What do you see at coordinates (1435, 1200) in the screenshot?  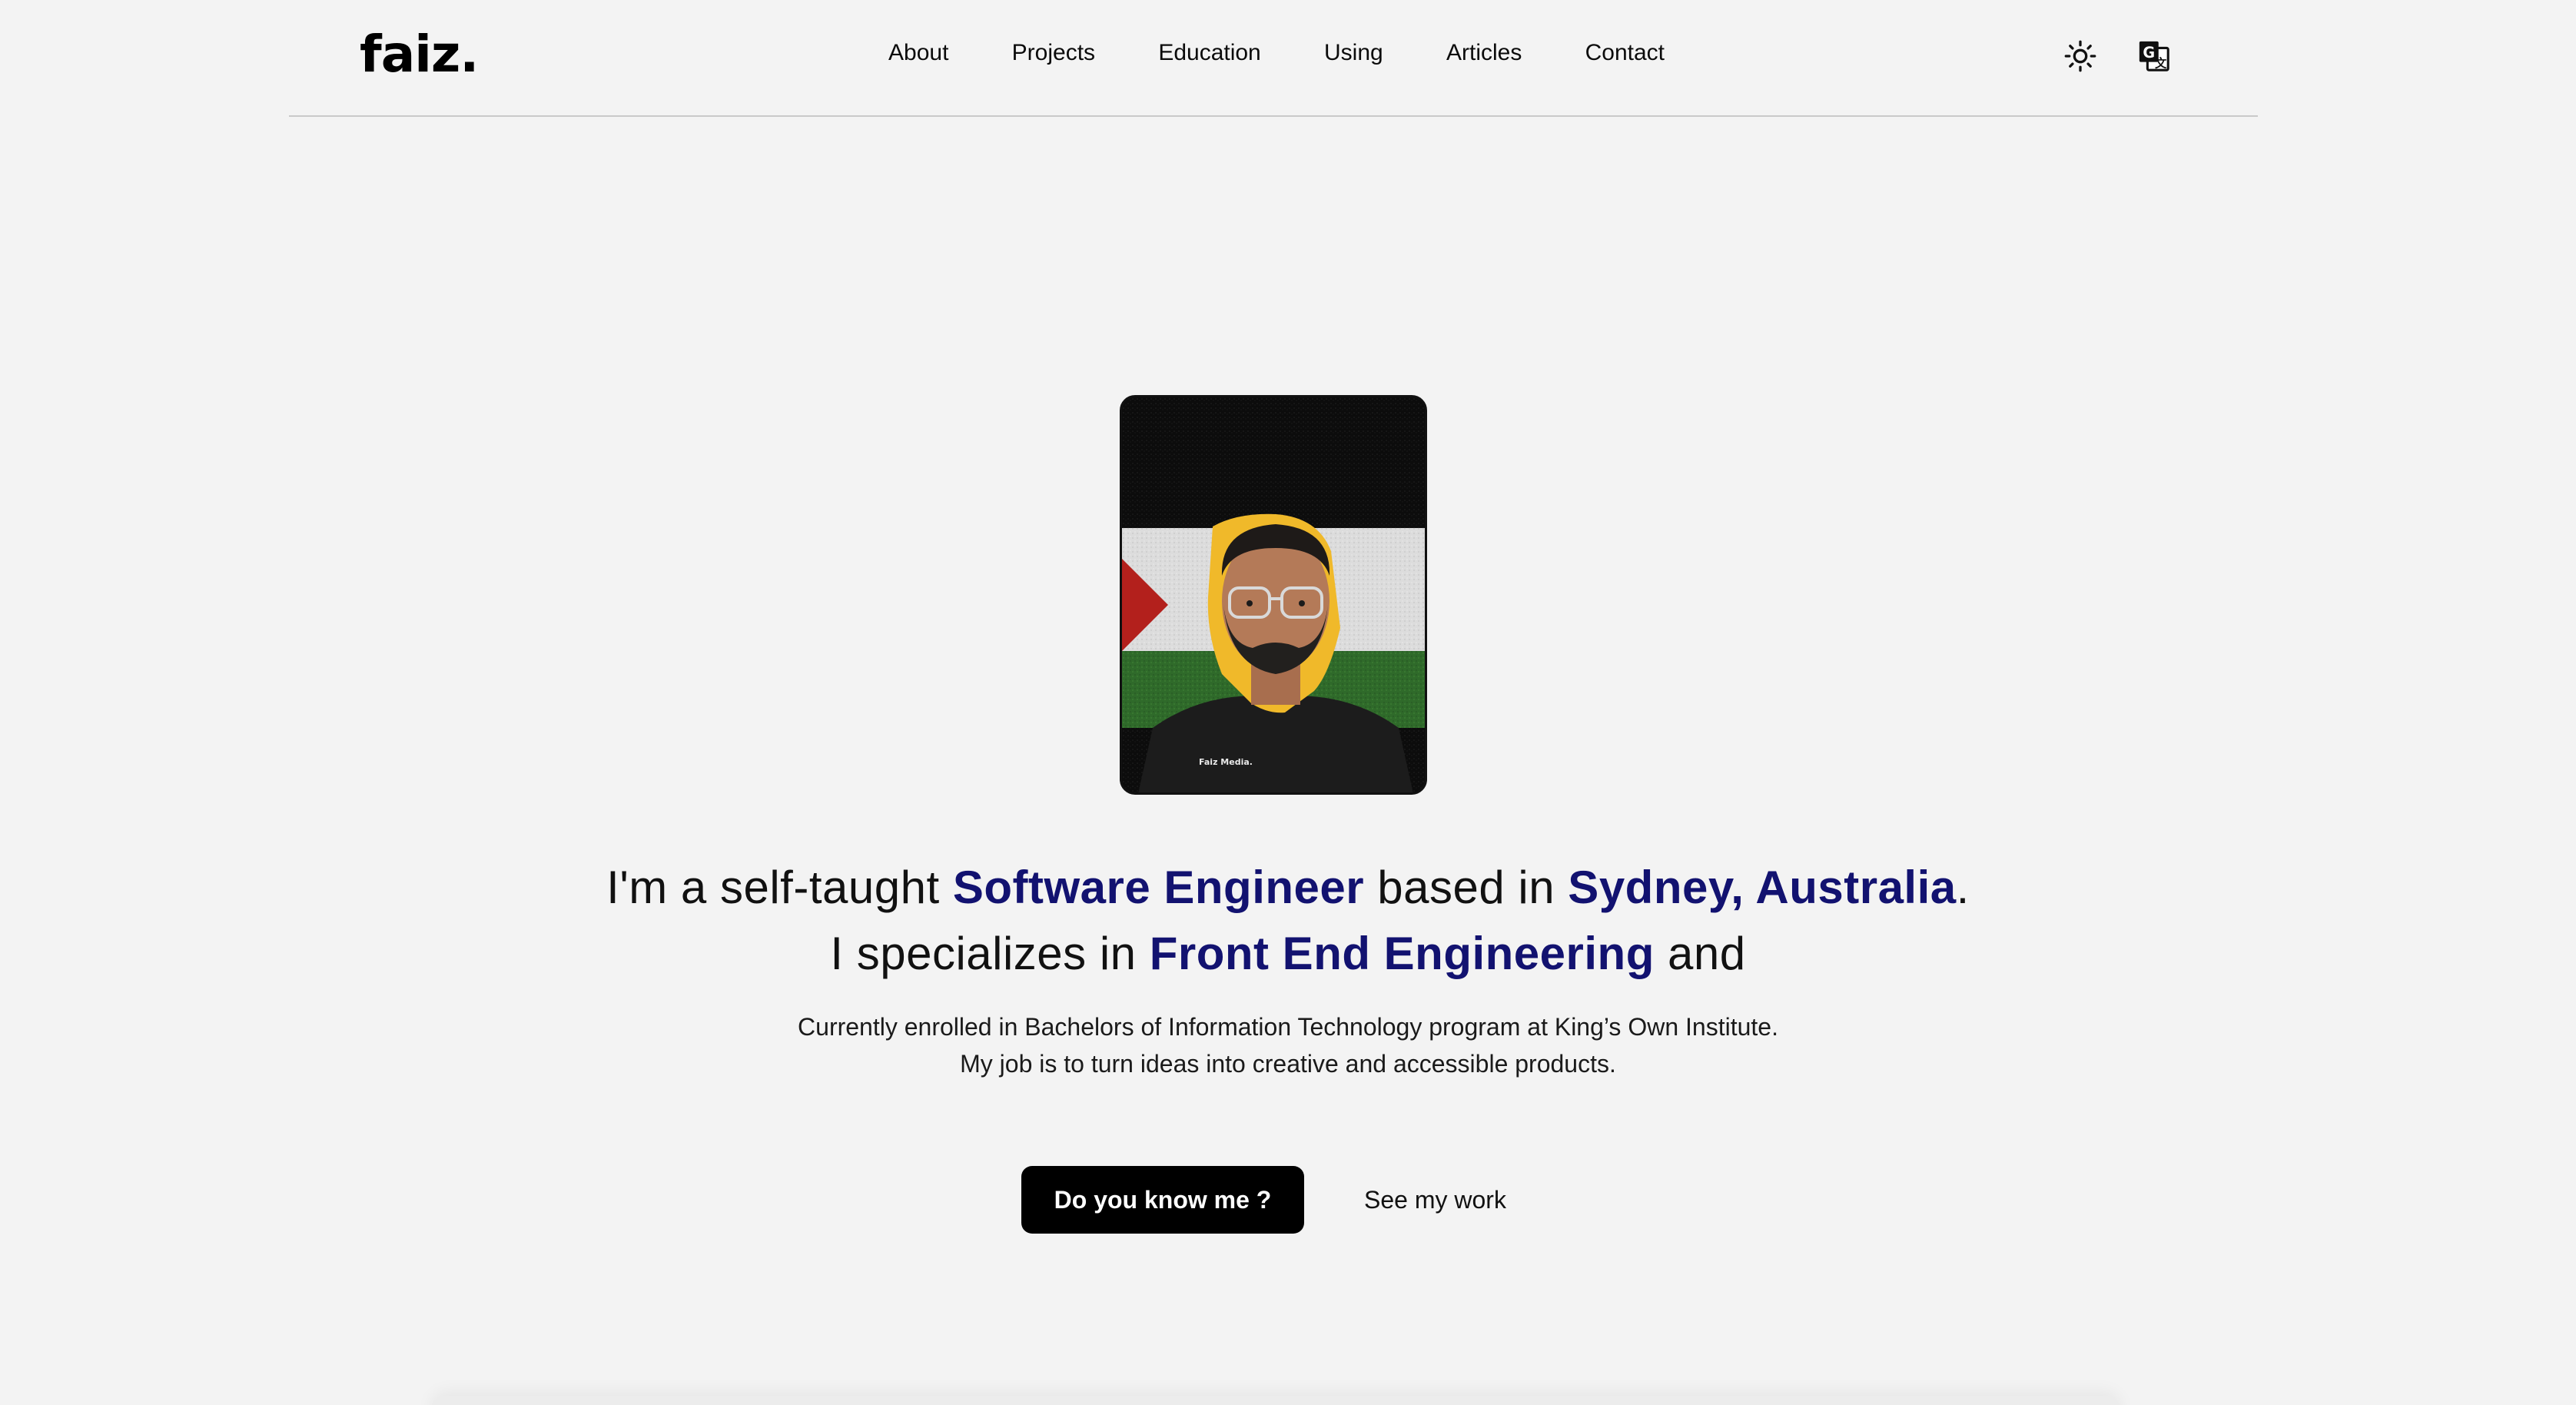 I see `see-work-link: See my work` at bounding box center [1435, 1200].